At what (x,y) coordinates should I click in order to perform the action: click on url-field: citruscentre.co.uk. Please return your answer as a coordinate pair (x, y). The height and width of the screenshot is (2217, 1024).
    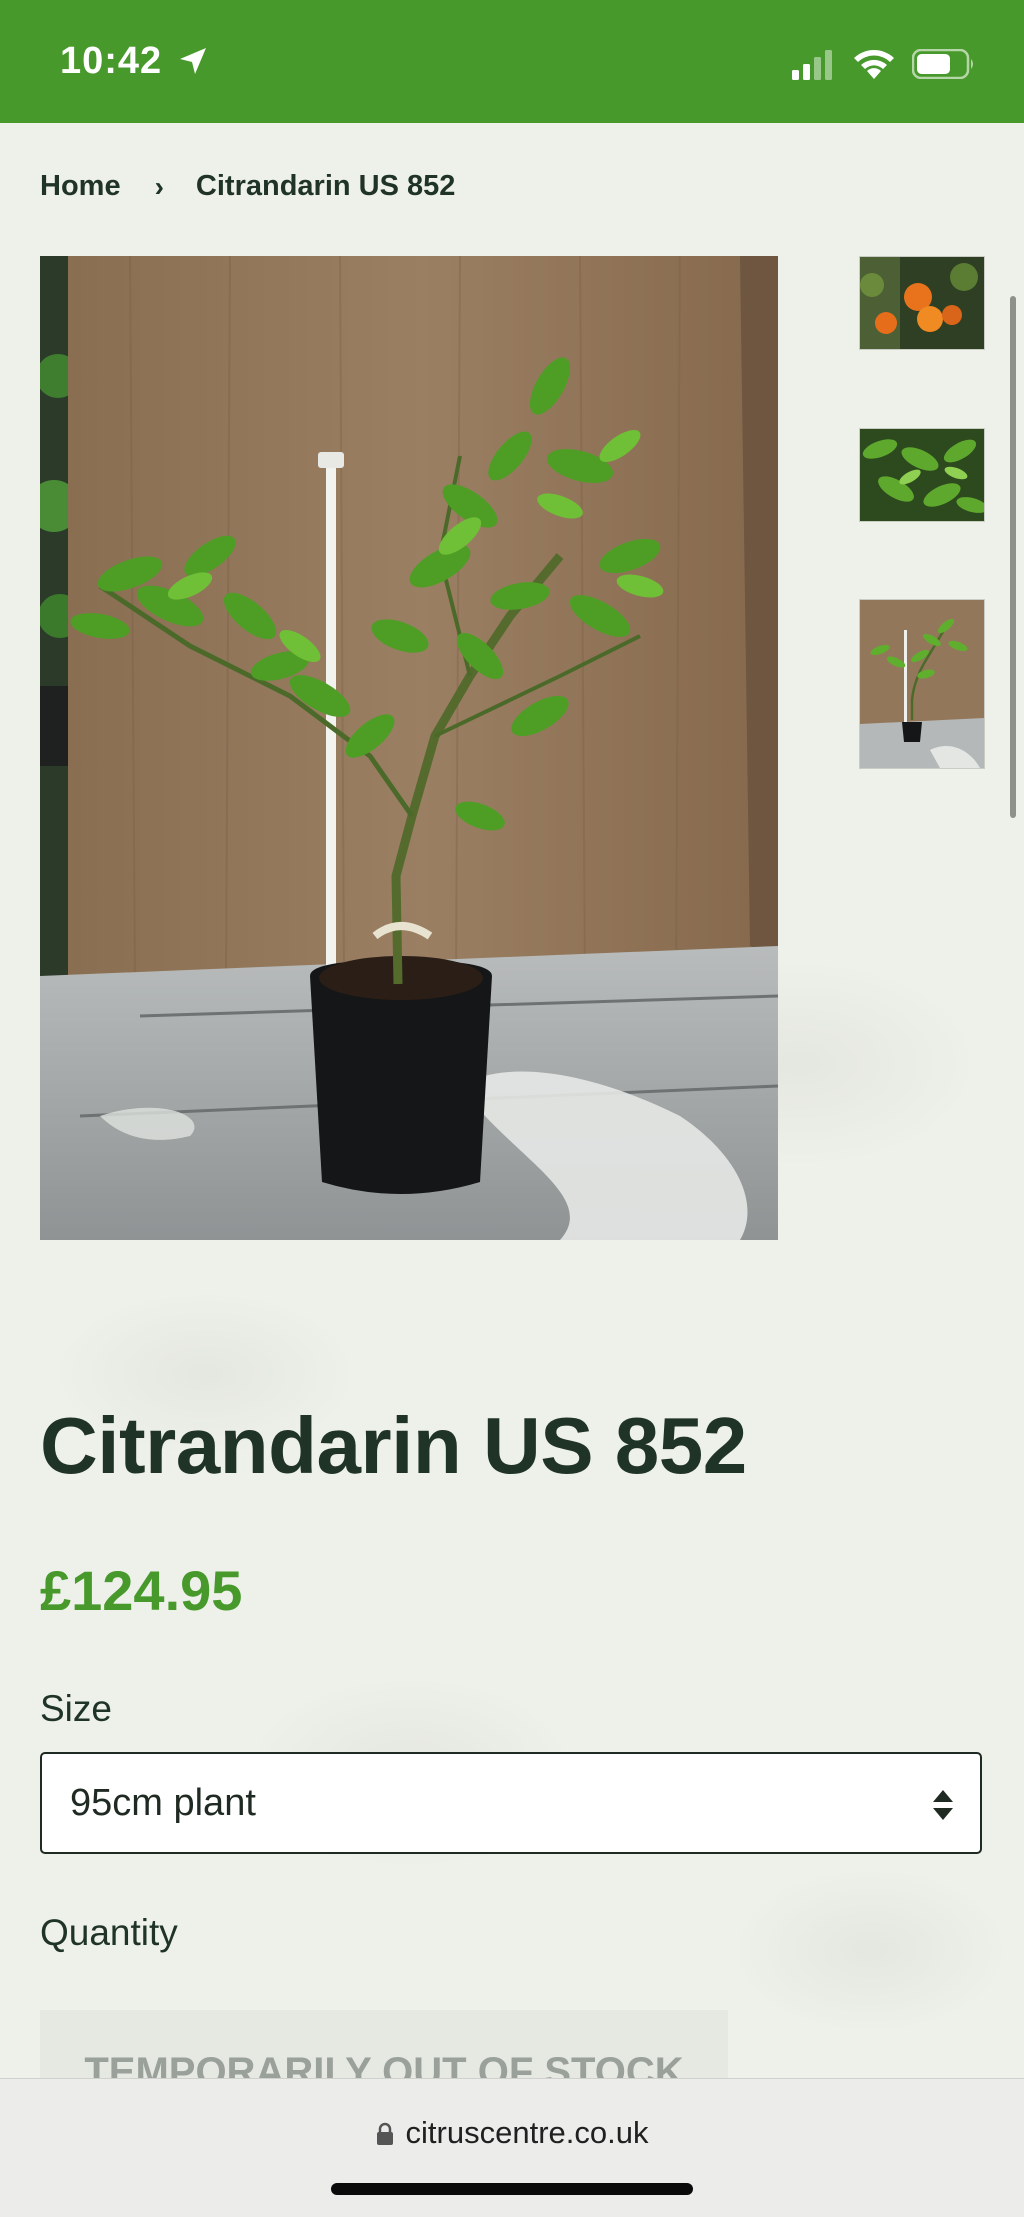
    Looking at the image, I should click on (512, 2133).